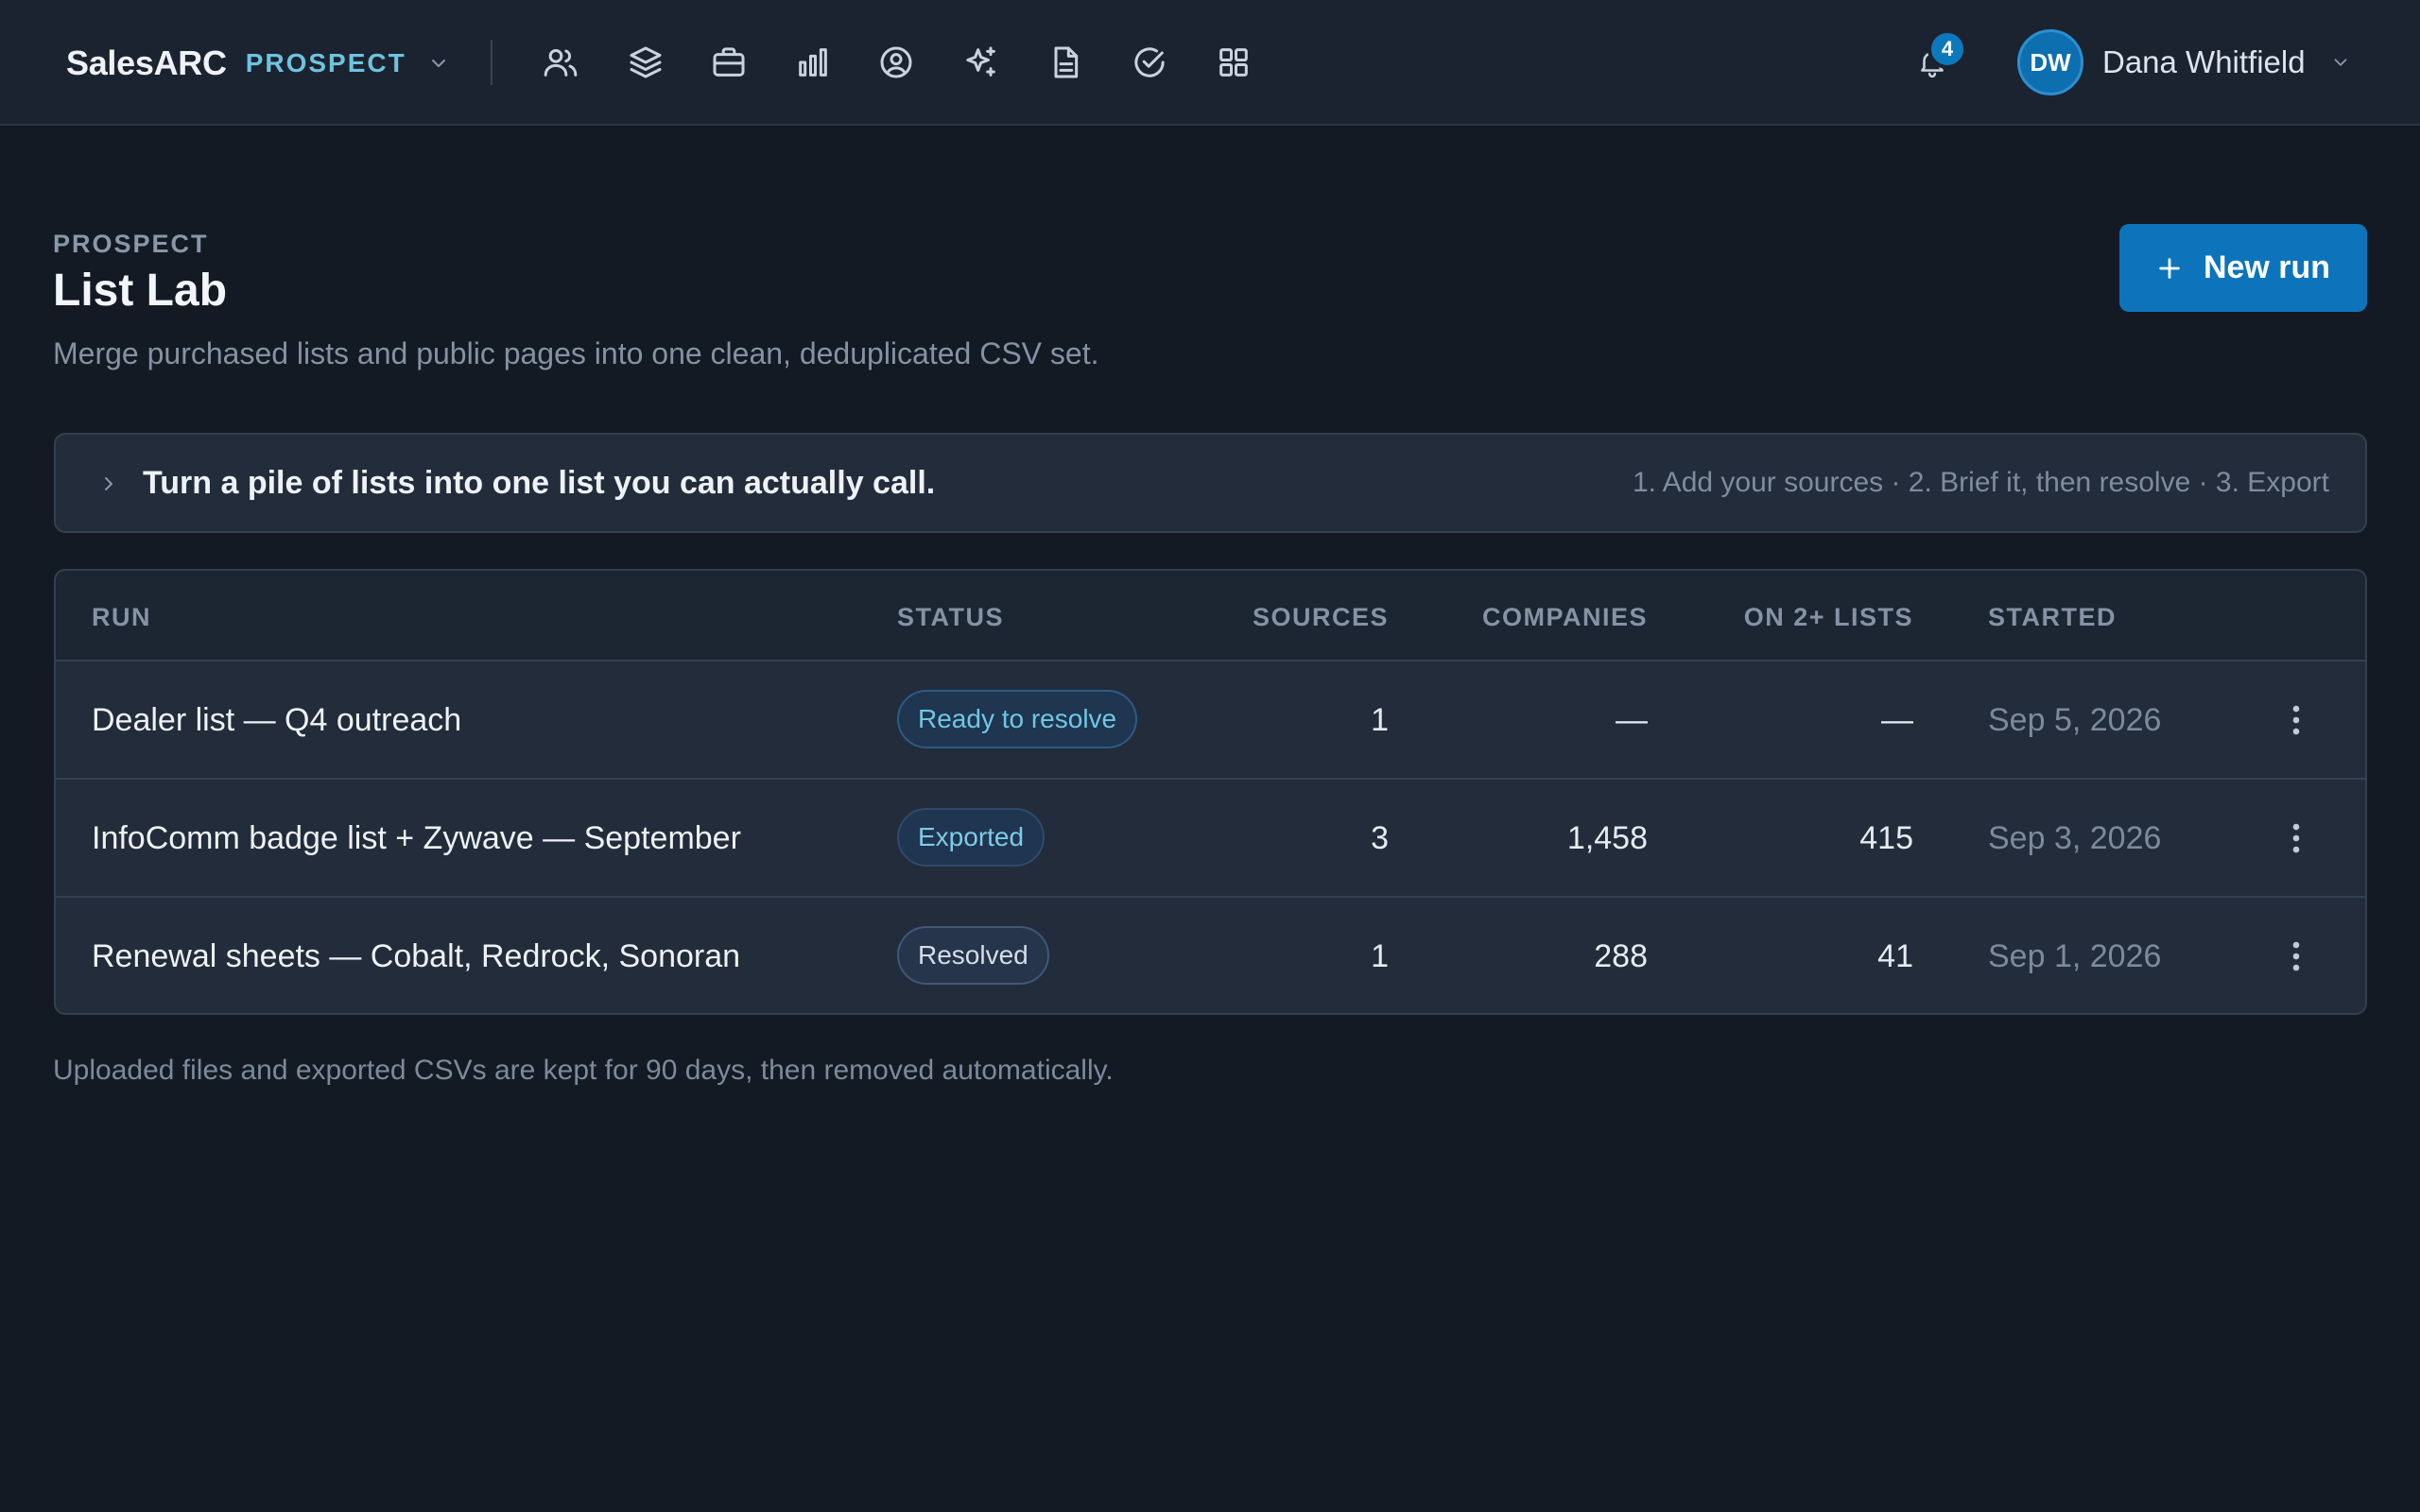 The image size is (2420, 1512). I want to click on new-run-label: New run, so click(2267, 267).